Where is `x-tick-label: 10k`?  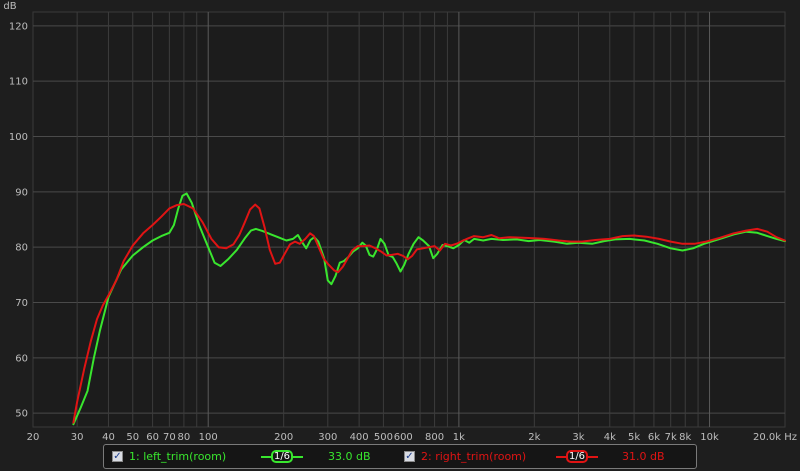
x-tick-label: 10k is located at coordinates (709, 437).